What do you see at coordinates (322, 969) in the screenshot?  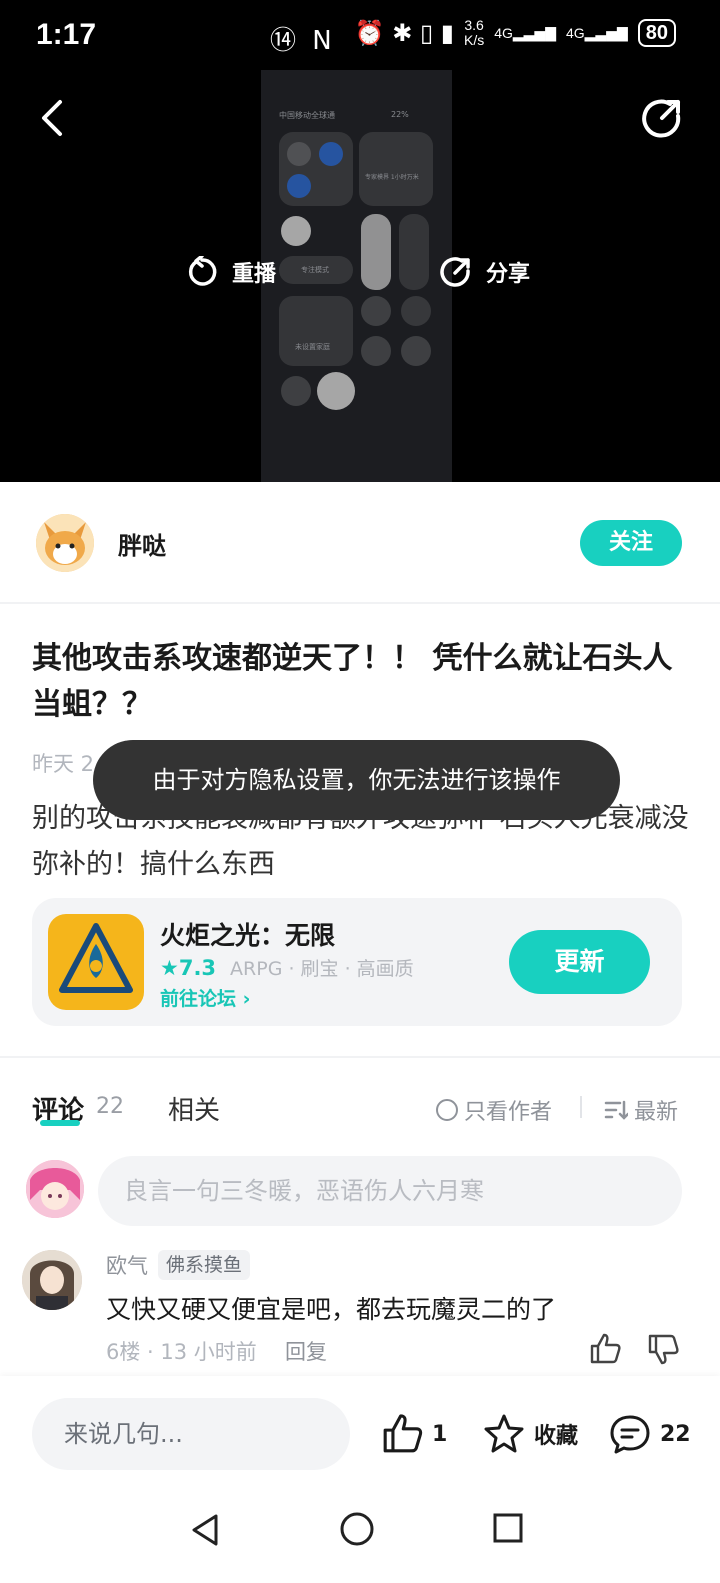 I see `game-tags: ARPG · 刷宝 · 高画质` at bounding box center [322, 969].